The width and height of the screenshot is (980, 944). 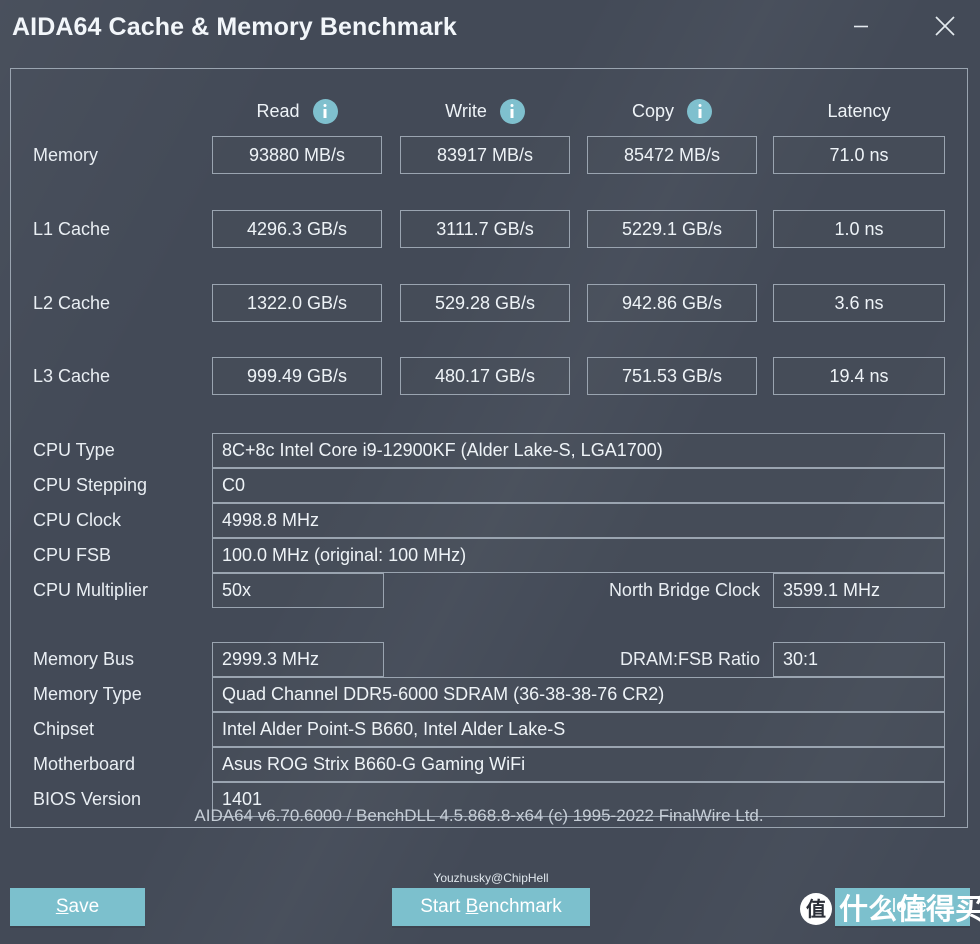 I want to click on north-bridge-clock-label: North Bridge Clock, so click(x=684, y=590).